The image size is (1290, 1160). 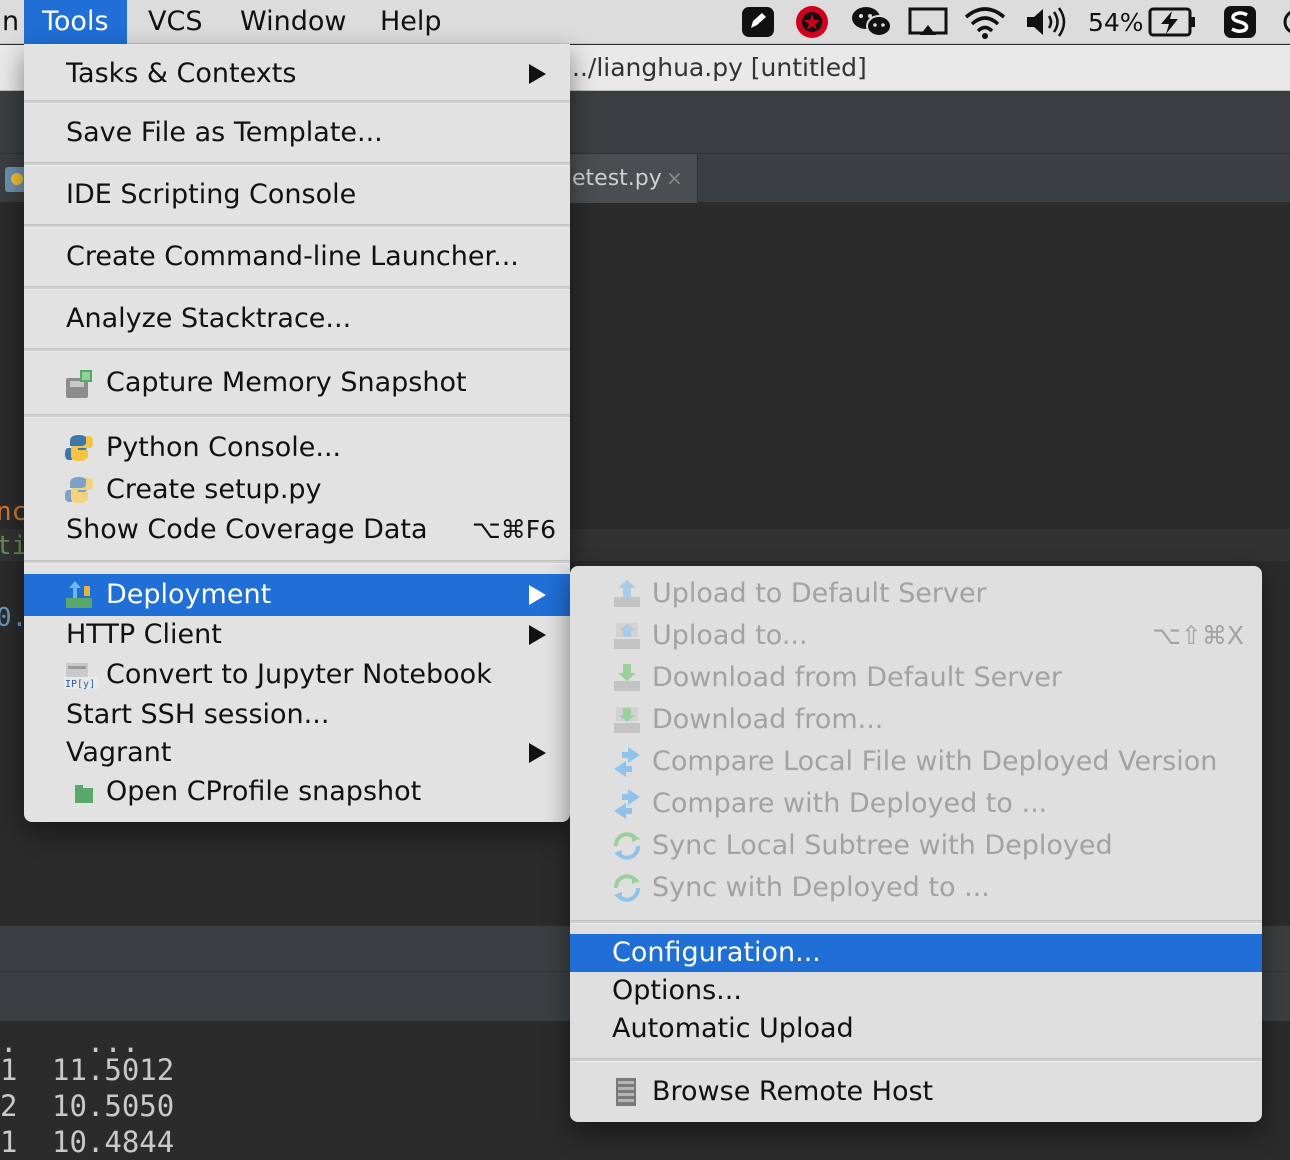 I want to click on menu-item-automatic-upload: Automatic Upload, so click(x=916, y=1029).